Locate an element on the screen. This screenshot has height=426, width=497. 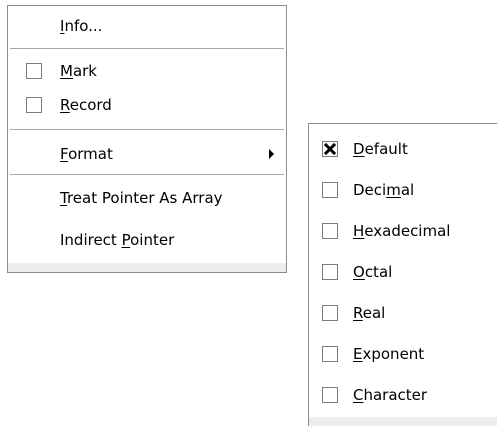
format-item-exponent: Exponent is located at coordinates (403, 354).